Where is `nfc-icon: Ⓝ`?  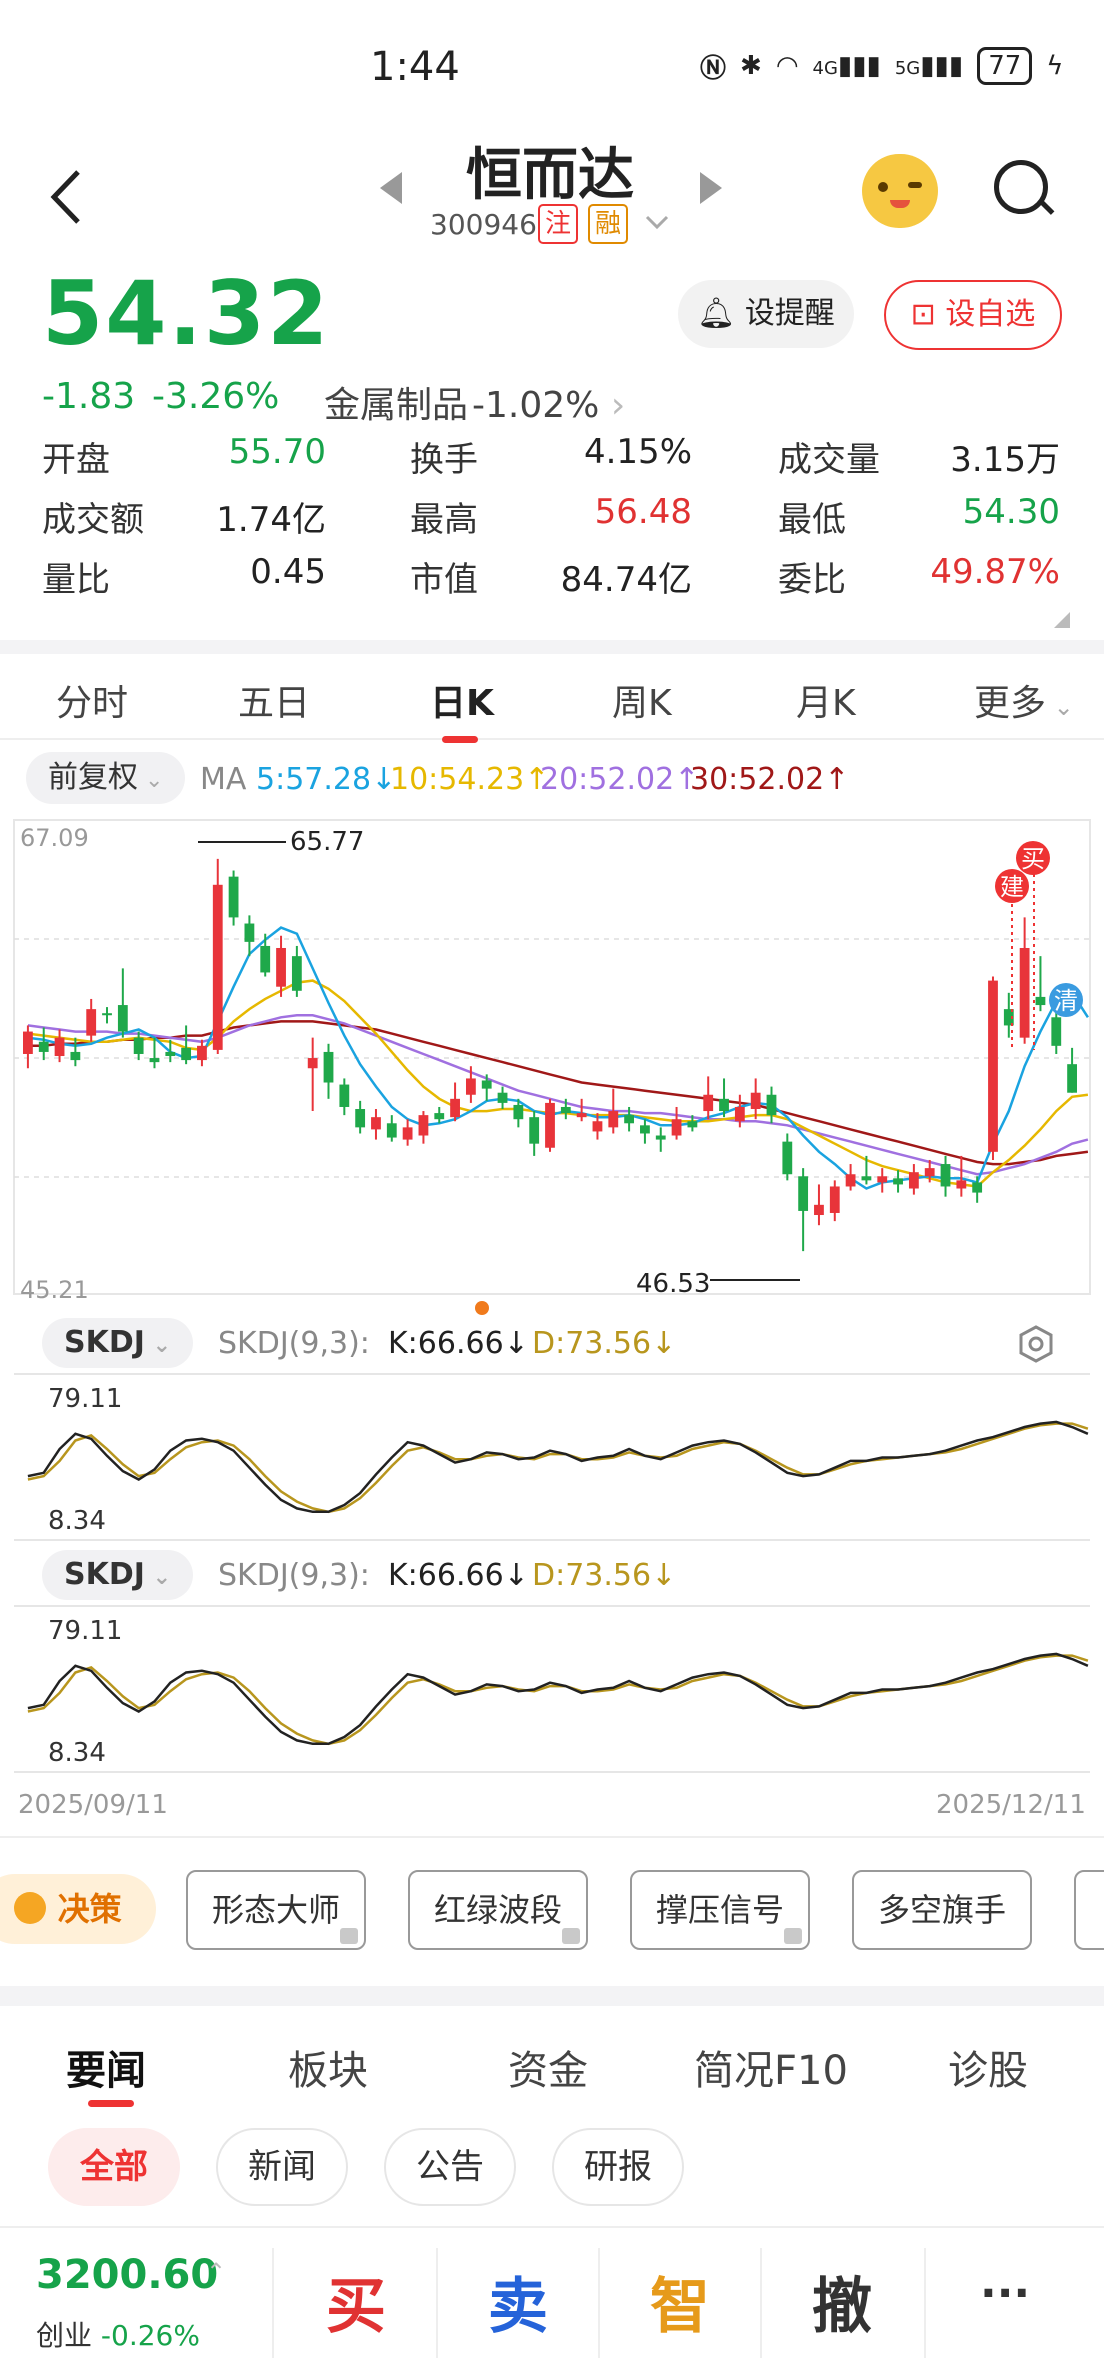
nfc-icon: Ⓝ is located at coordinates (713, 68).